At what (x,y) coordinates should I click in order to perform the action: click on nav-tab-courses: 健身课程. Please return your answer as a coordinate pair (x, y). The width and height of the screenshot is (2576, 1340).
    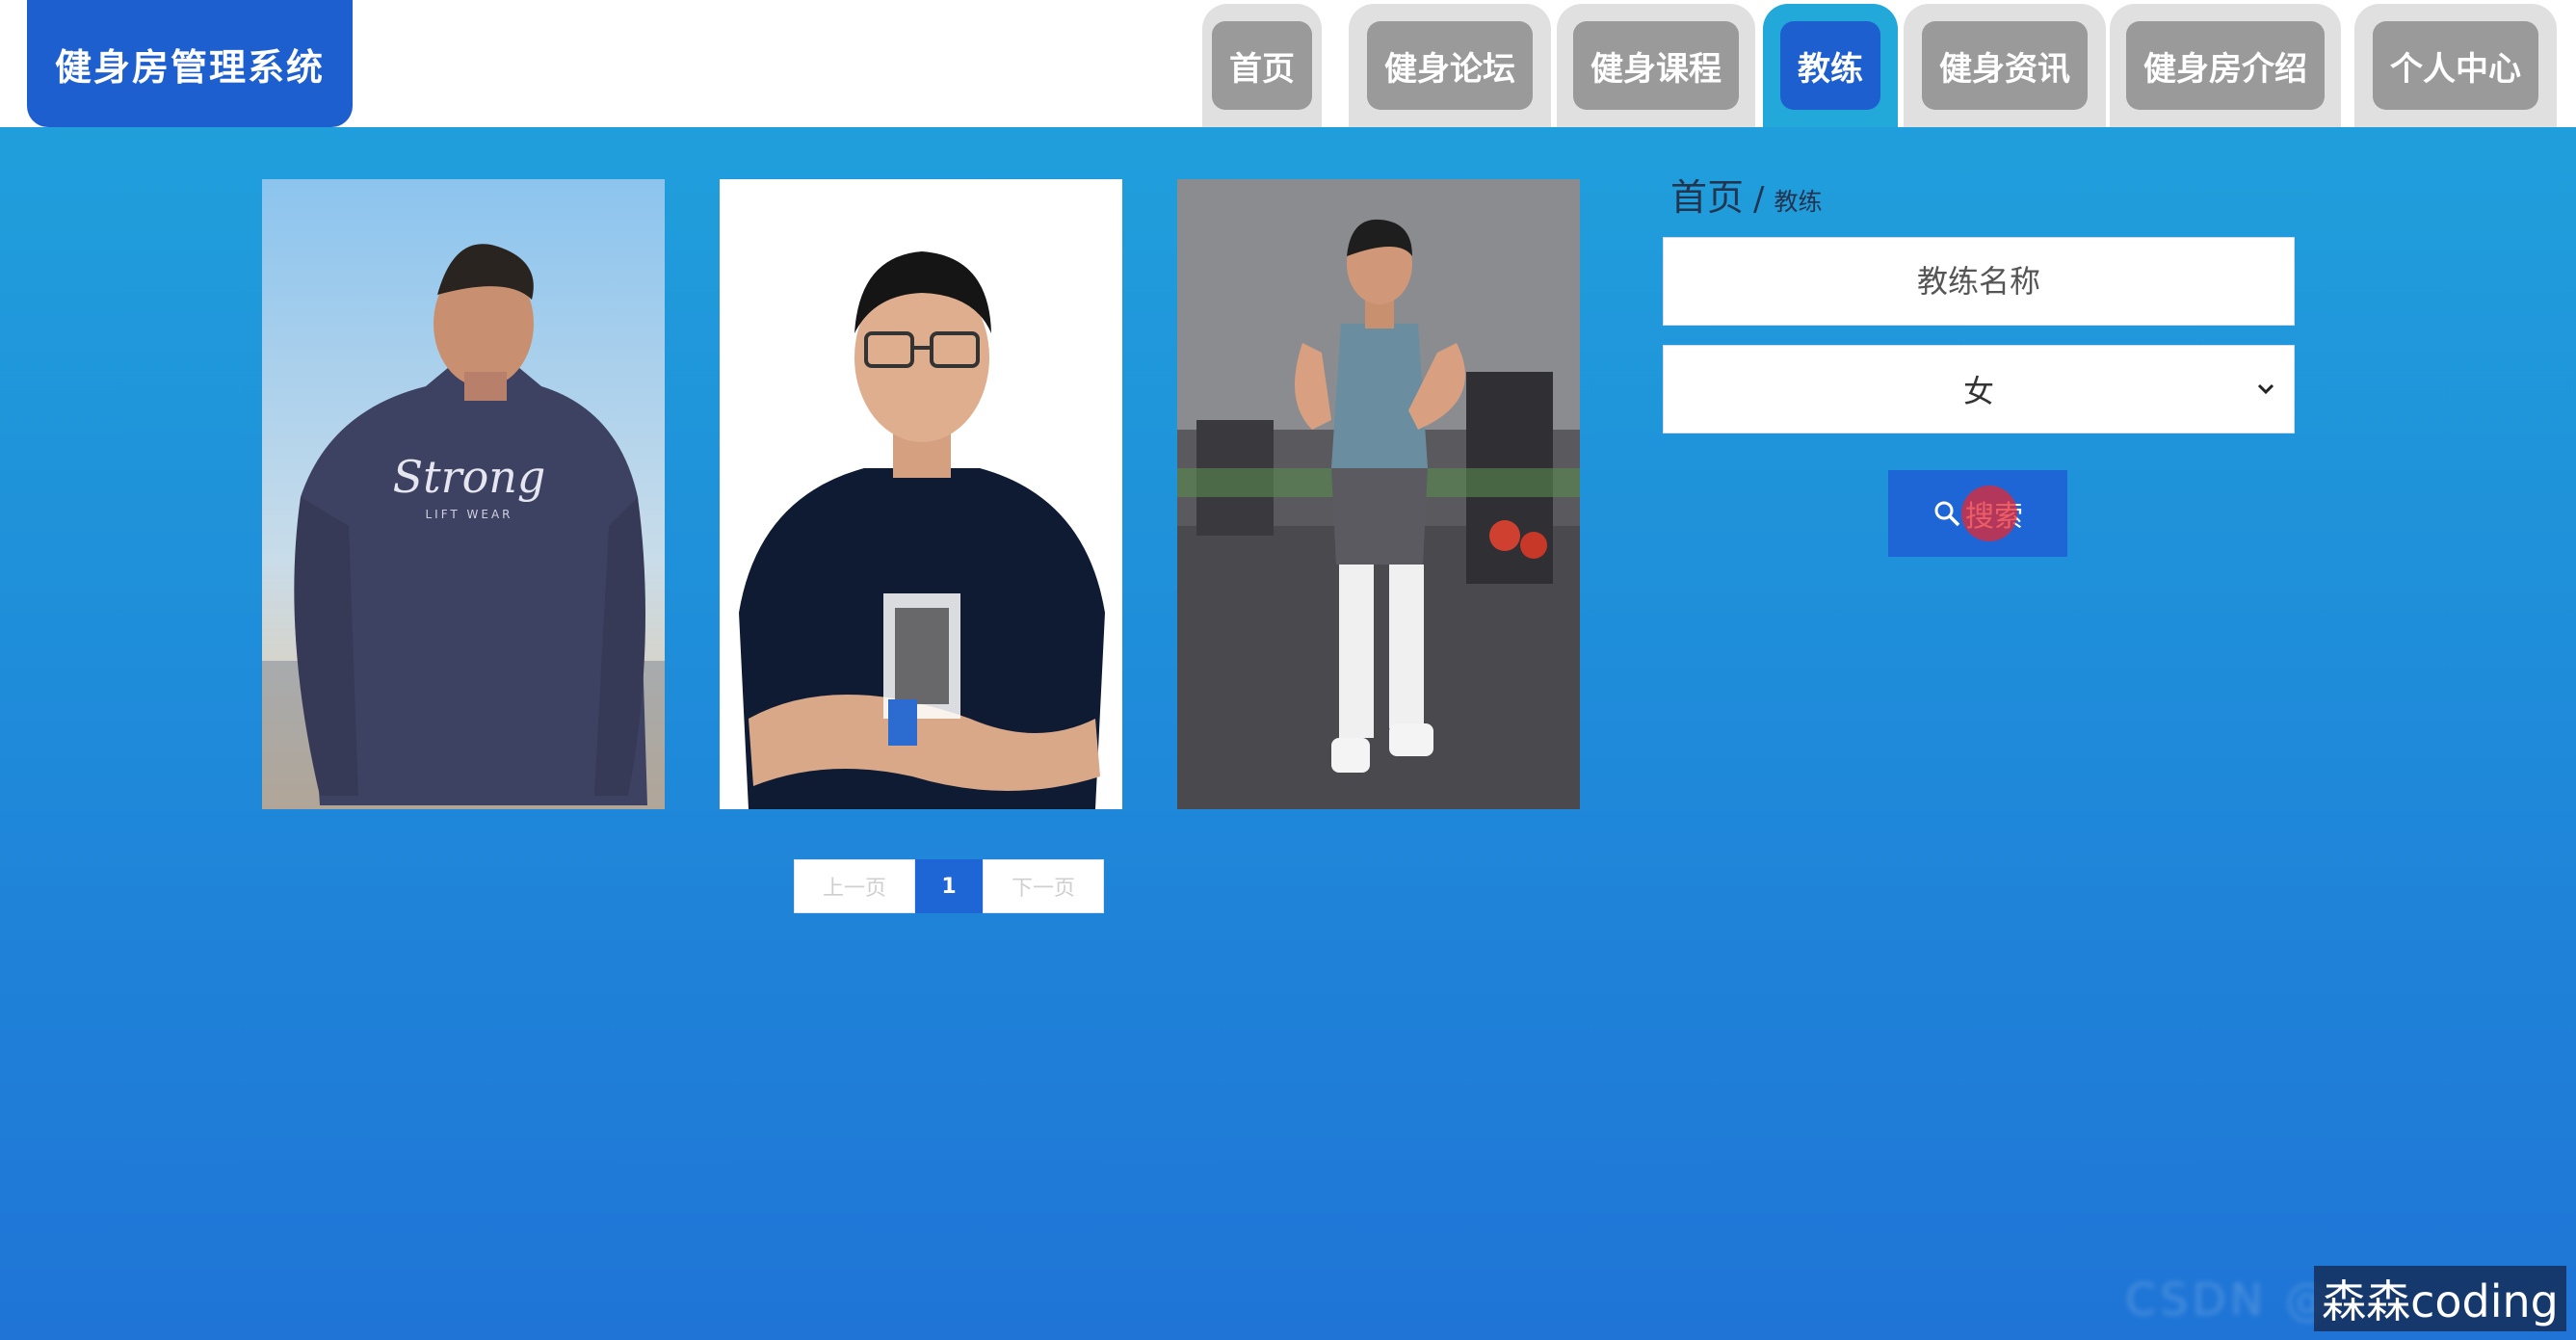
    Looking at the image, I should click on (1656, 65).